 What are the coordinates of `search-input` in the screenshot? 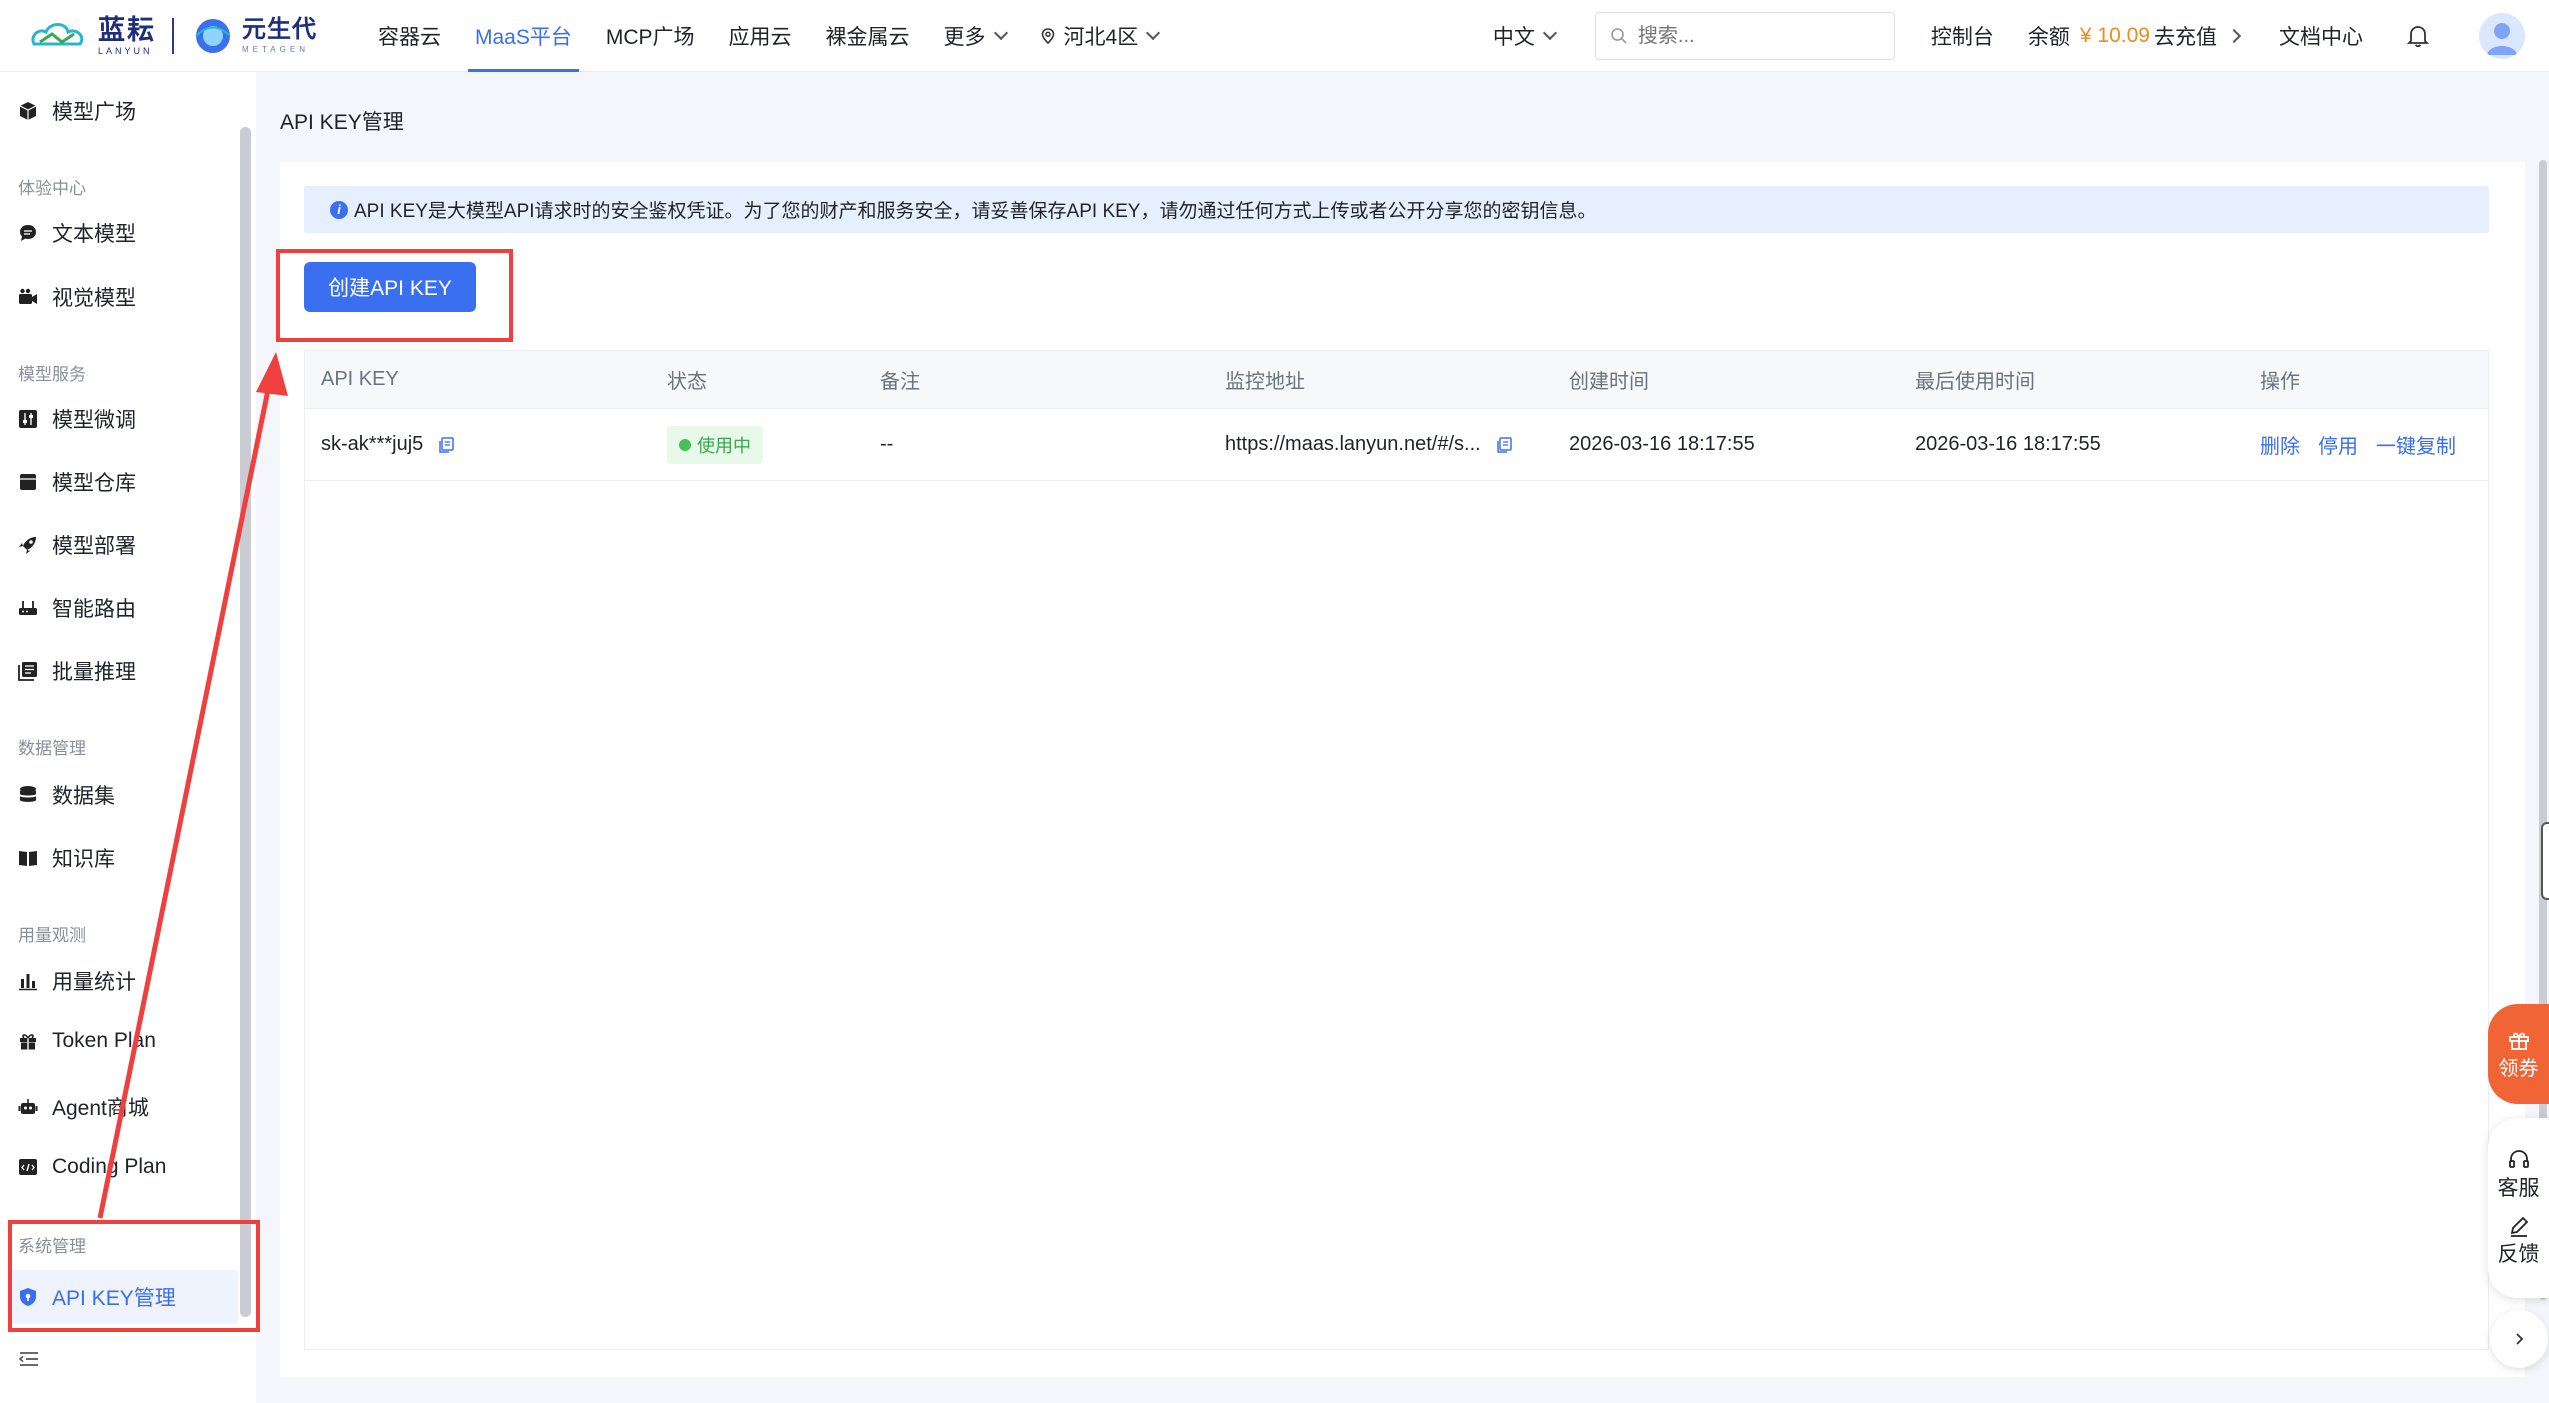 It's located at (1757, 36).